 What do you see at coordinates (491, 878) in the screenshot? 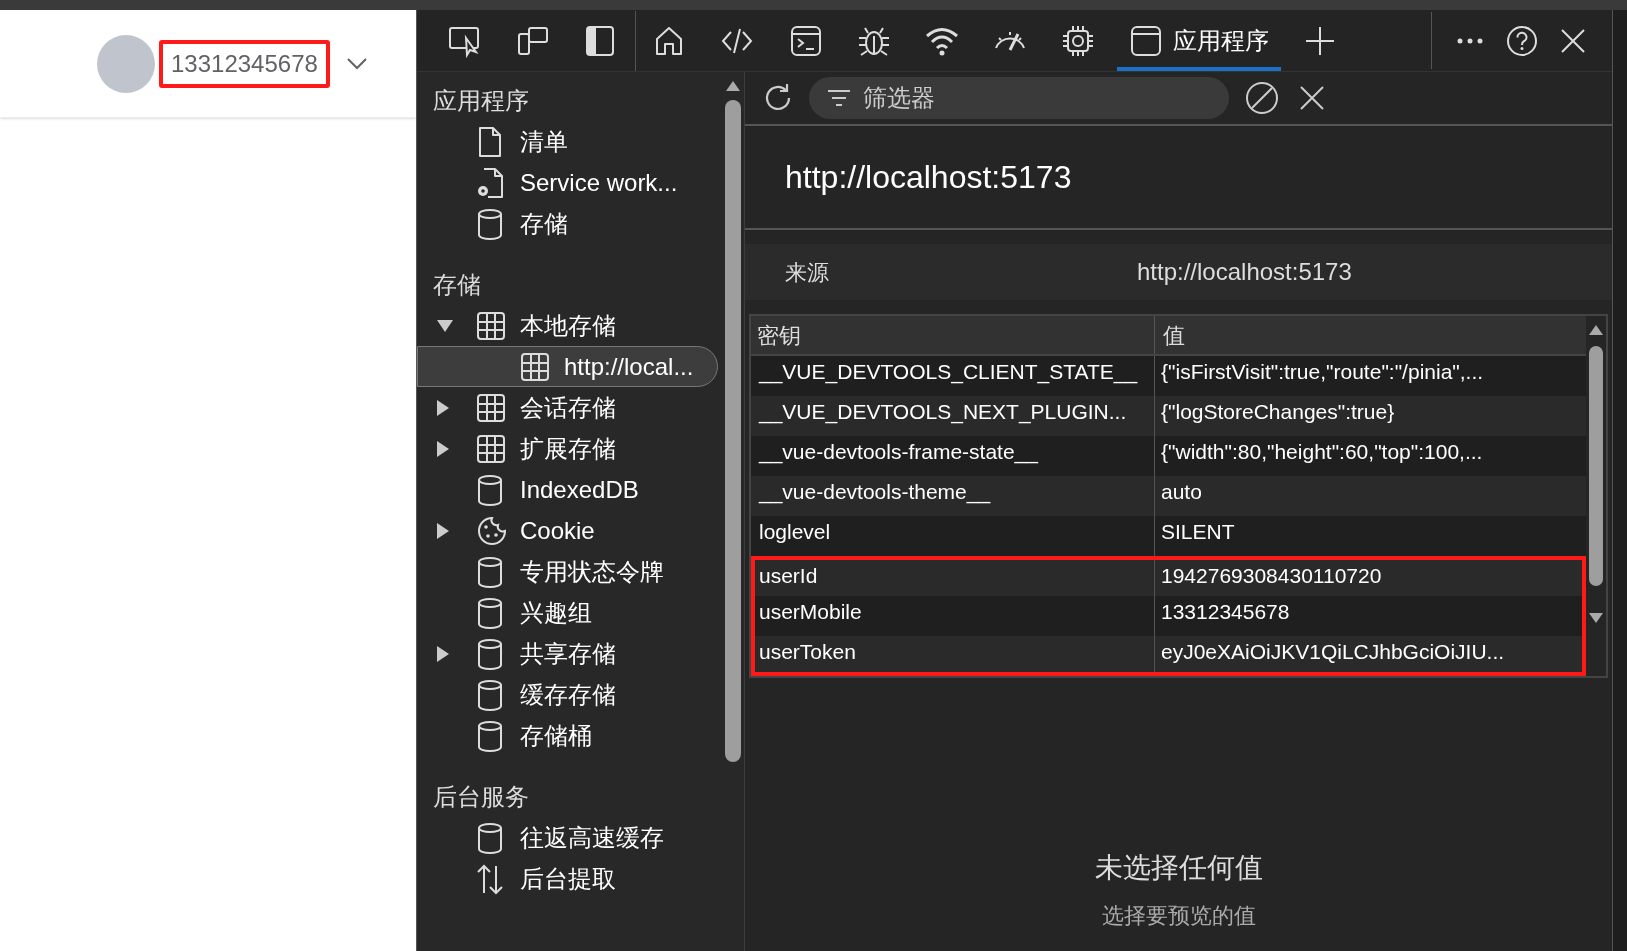
I see `up-down-arrows-icon` at bounding box center [491, 878].